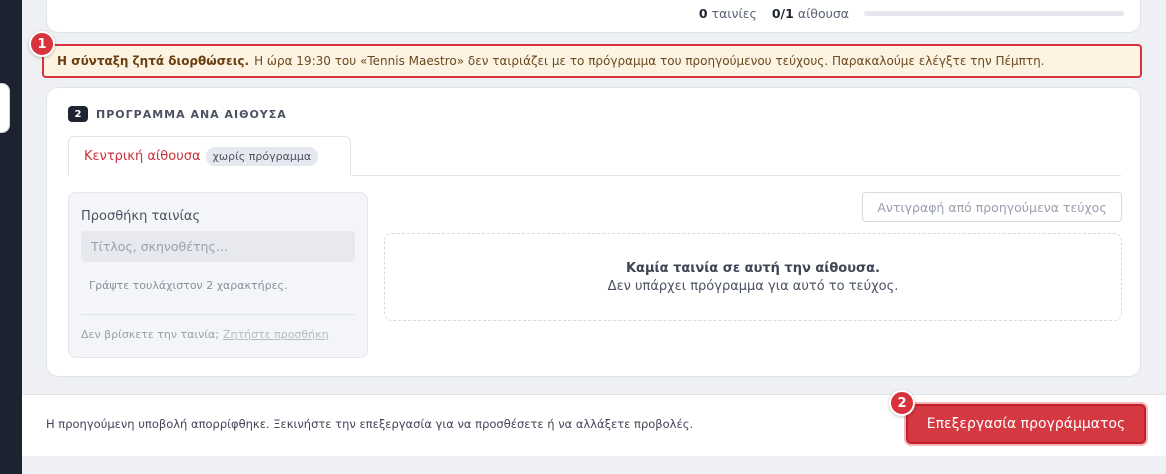 The image size is (1166, 474). I want to click on sidebar-collapse-handle, so click(5, 108).